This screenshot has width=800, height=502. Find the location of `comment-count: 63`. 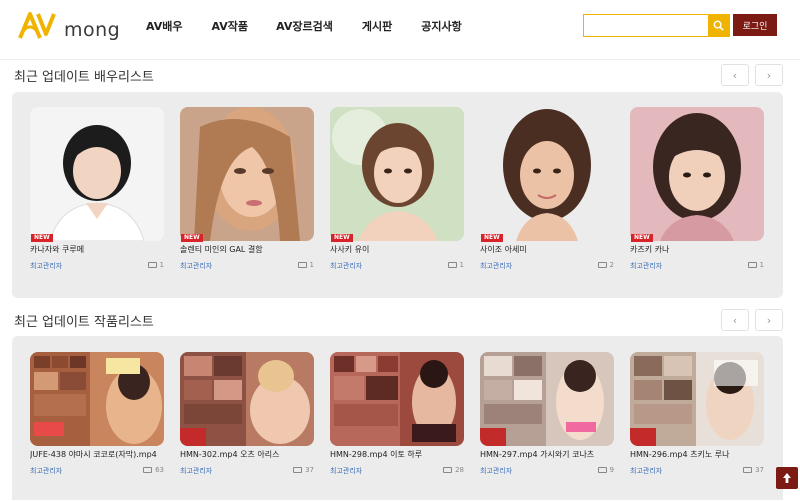

comment-count: 63 is located at coordinates (153, 470).